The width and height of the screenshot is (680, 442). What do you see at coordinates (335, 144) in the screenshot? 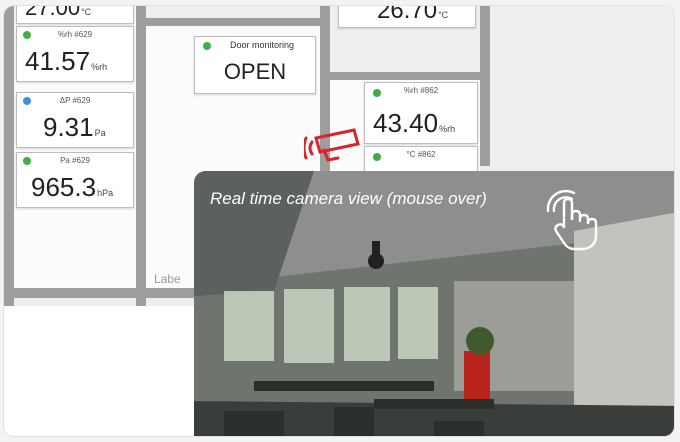
I see `security-camera-icon` at bounding box center [335, 144].